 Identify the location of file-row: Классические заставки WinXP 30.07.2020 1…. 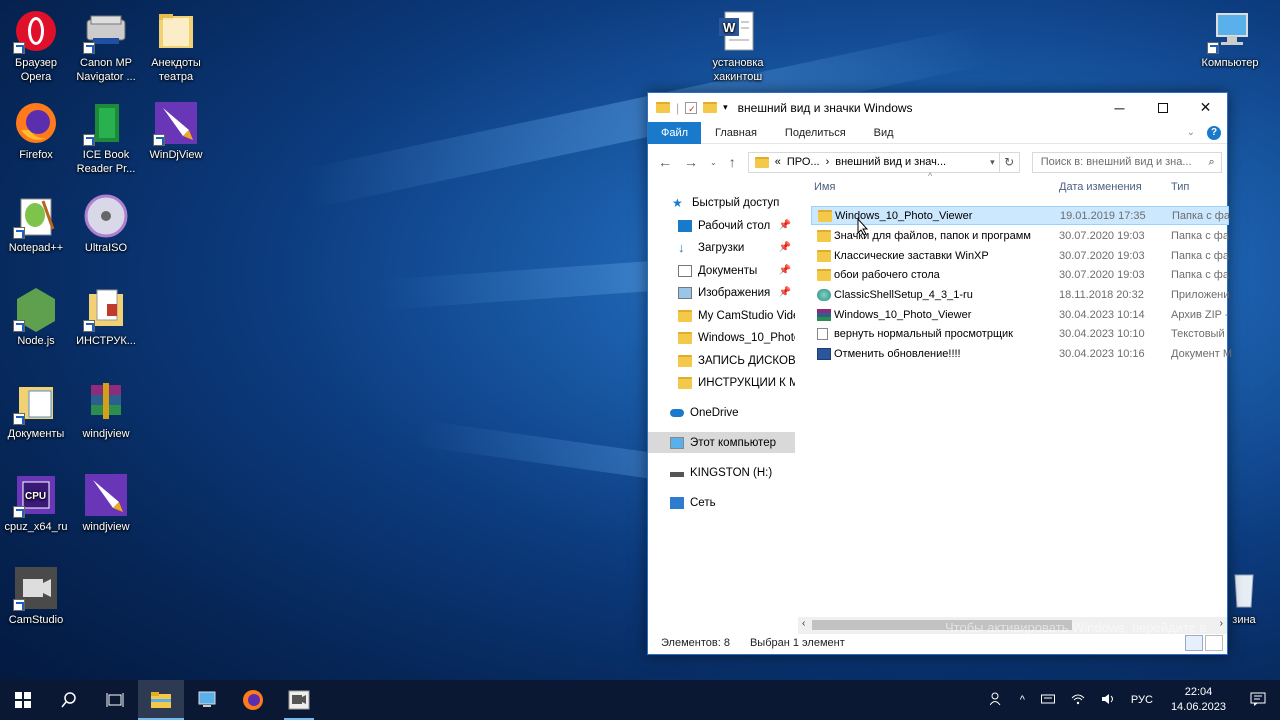
(1020, 255).